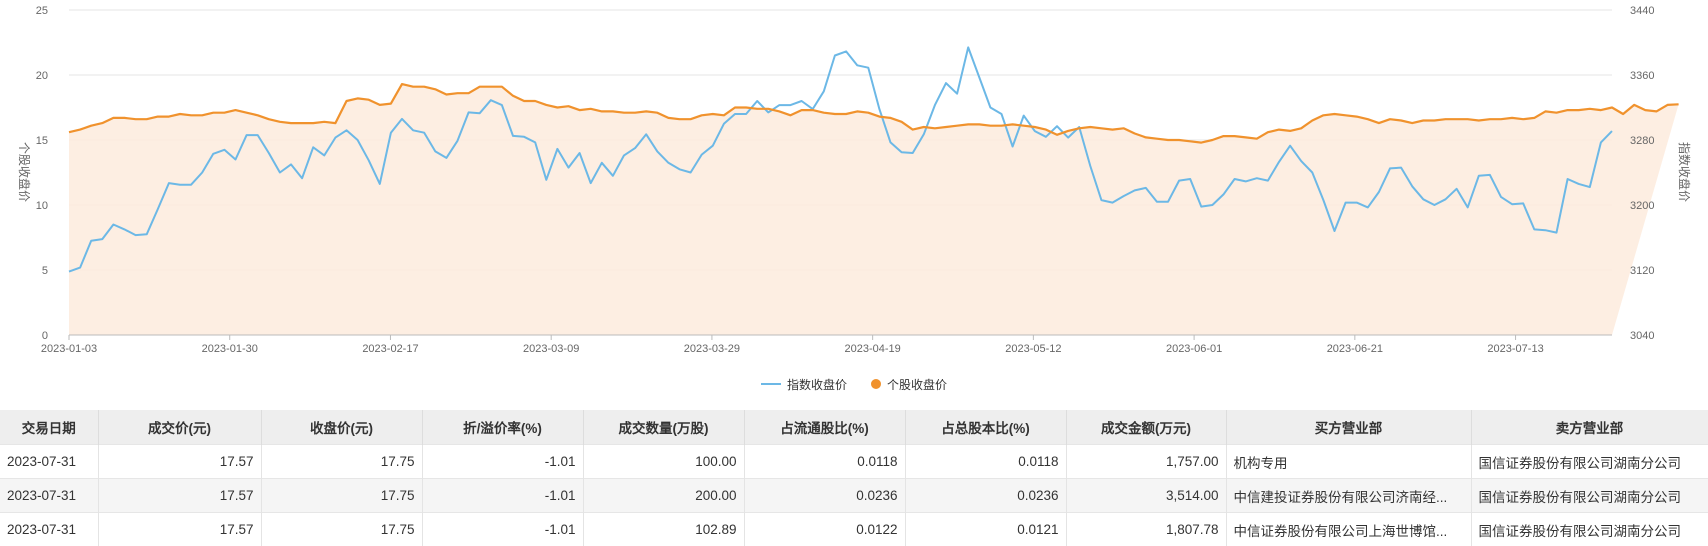 This screenshot has width=1708, height=546. I want to click on cell-total-ratio: 0.0118, so click(986, 461).